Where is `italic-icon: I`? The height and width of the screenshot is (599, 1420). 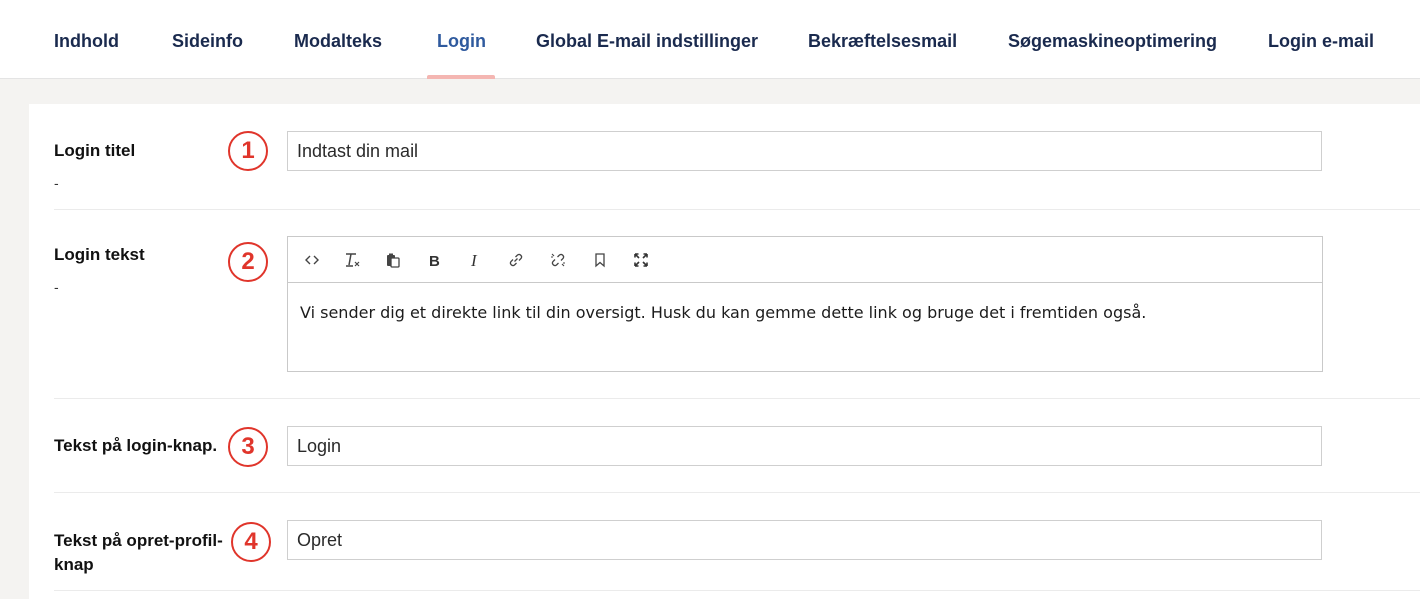
italic-icon: I is located at coordinates (475, 260).